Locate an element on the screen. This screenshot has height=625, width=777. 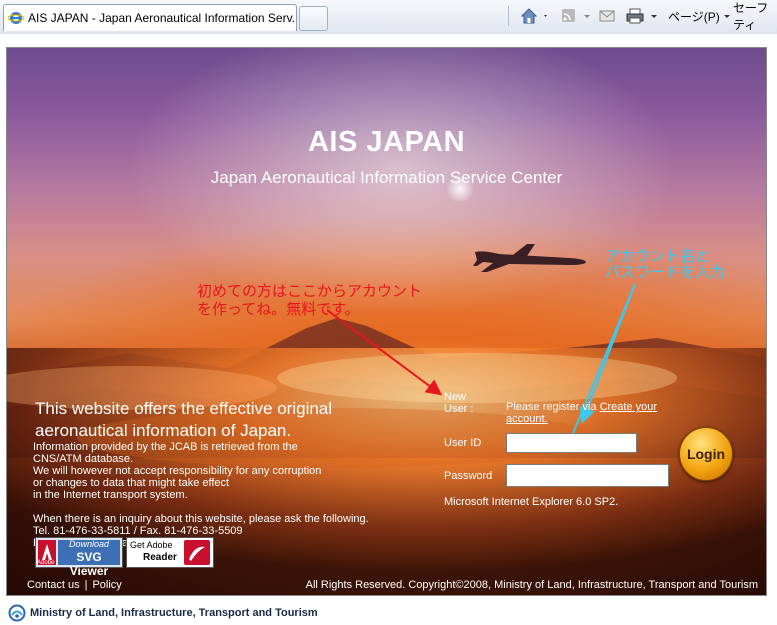
intro-lead-line: aeronautical information of Japan. is located at coordinates (163, 430).